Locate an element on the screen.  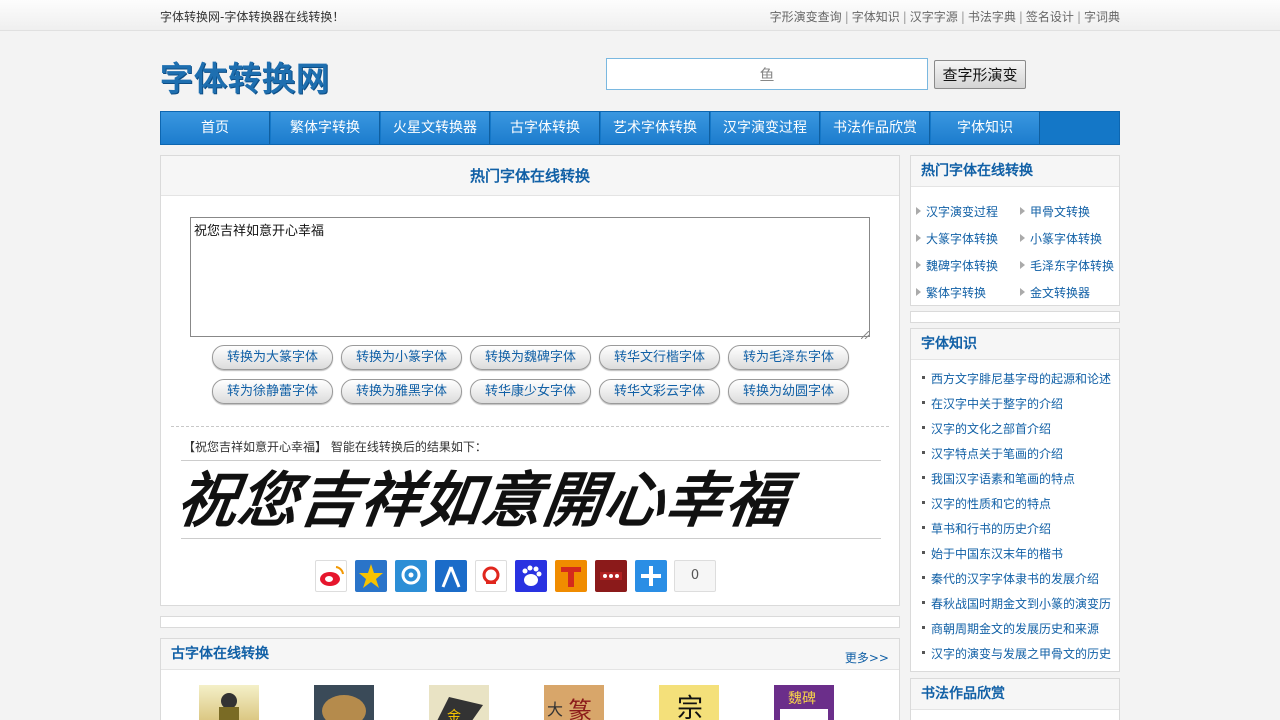
result-calligraphy-image: 祝您吉祥如意開心幸福 is located at coordinates (491, 500).